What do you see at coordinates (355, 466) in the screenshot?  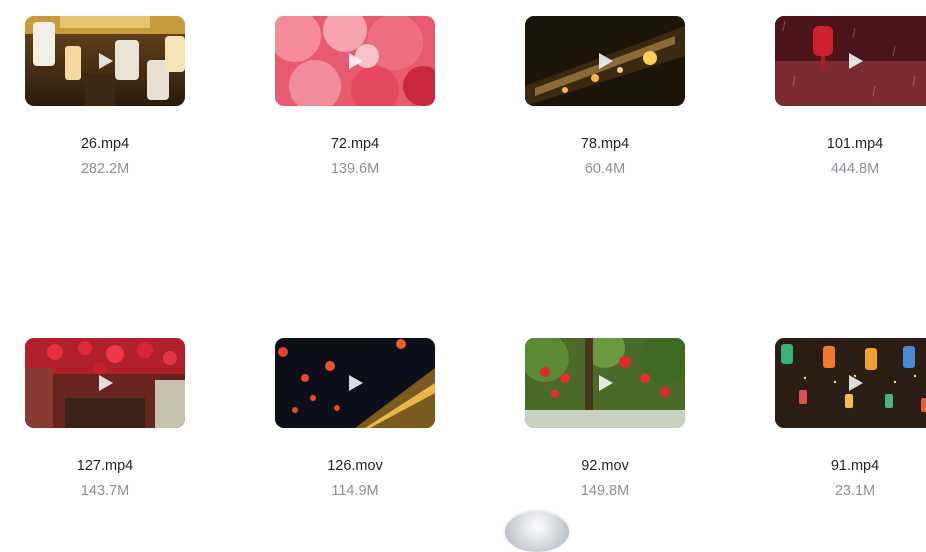 I see `file-name: 126.mov` at bounding box center [355, 466].